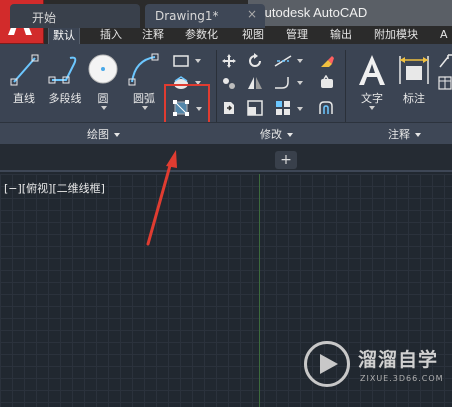  What do you see at coordinates (297, 35) in the screenshot?
I see `tab-manage: 管理` at bounding box center [297, 35].